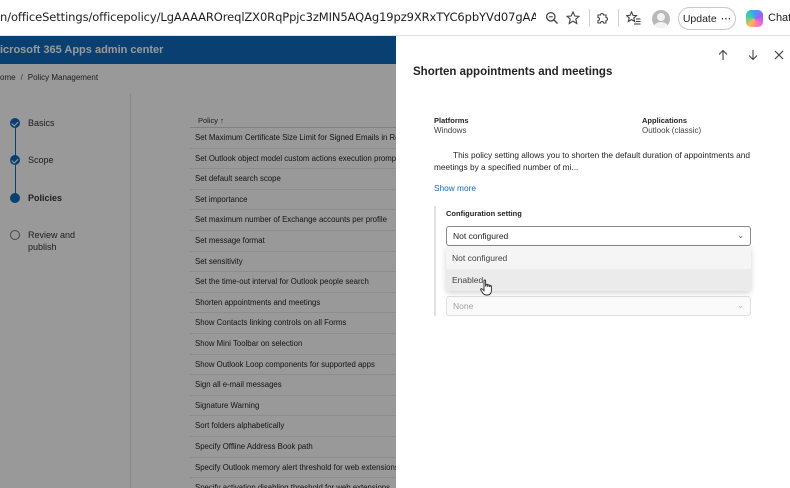 Image resolution: width=790 pixels, height=488 pixels. I want to click on applications-label: Applications, so click(665, 120).